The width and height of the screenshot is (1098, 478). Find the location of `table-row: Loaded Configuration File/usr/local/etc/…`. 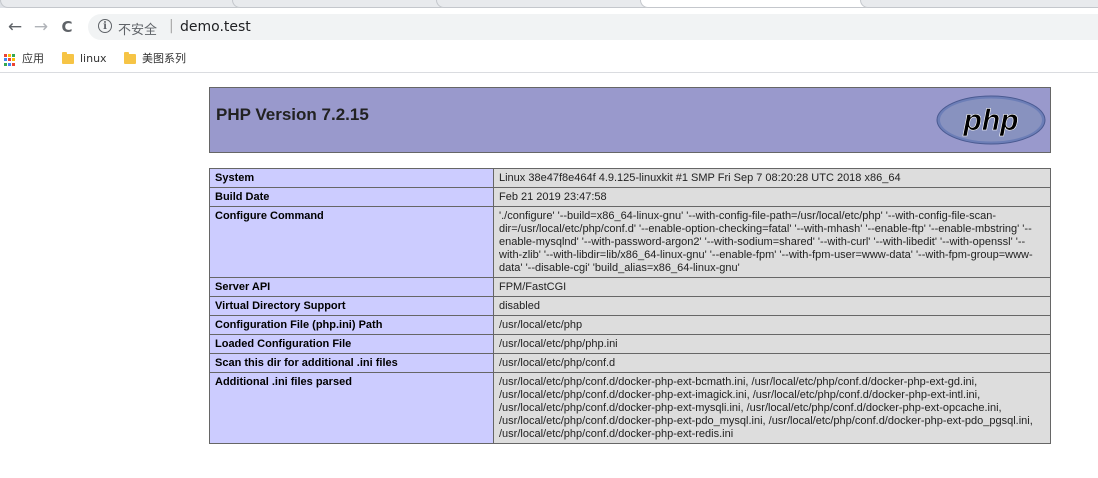

table-row: Loaded Configuration File/usr/local/etc/… is located at coordinates (630, 344).